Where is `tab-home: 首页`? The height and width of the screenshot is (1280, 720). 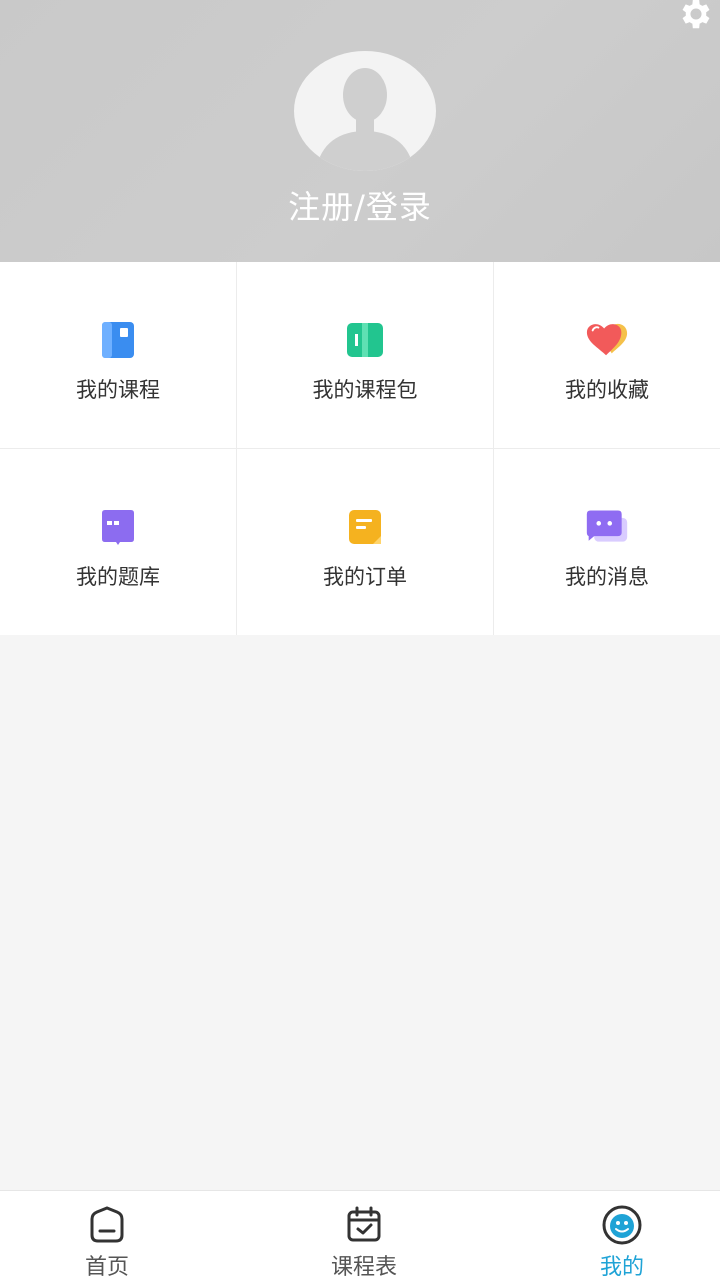
tab-home: 首页 is located at coordinates (107, 1235).